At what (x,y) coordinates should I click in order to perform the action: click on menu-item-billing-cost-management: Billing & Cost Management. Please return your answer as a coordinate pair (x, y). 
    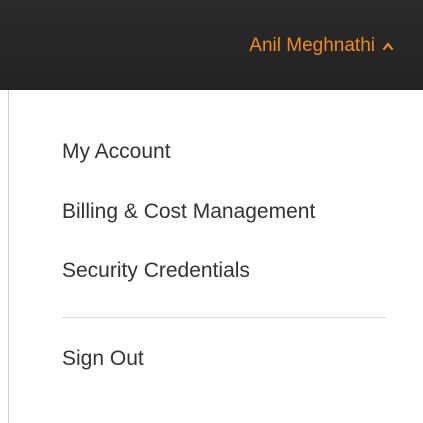
    Looking at the image, I should click on (188, 212).